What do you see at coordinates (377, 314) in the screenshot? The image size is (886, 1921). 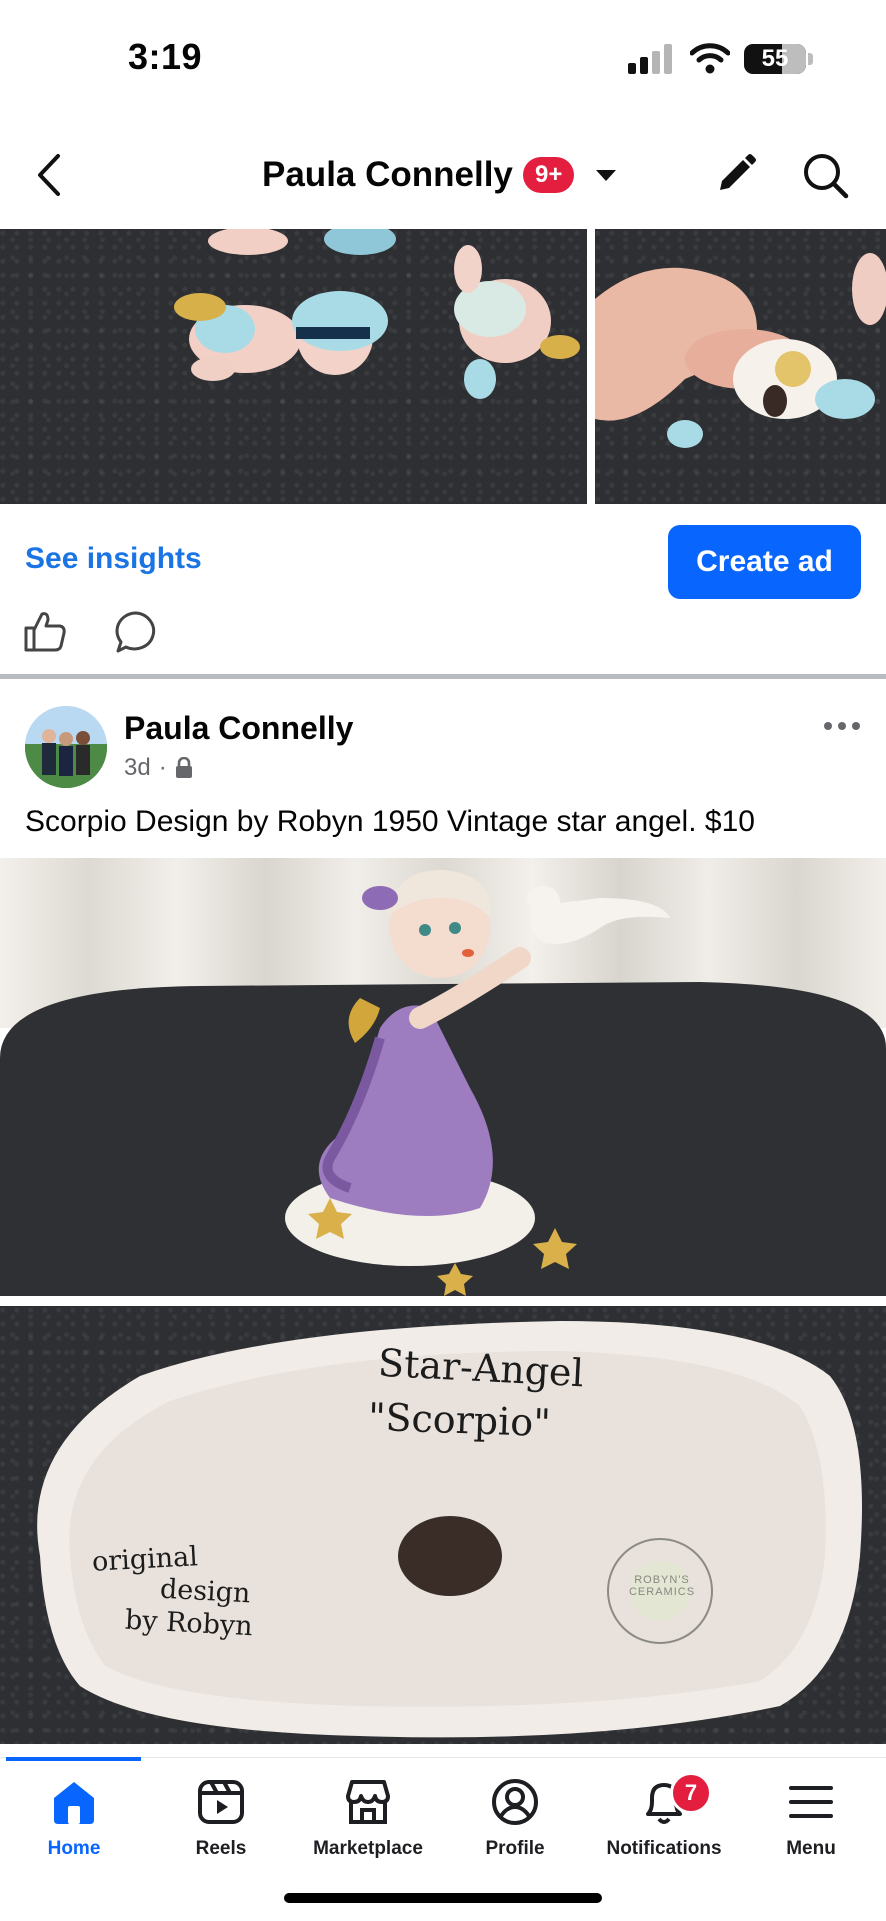 I see `sailor-figurines-image` at bounding box center [377, 314].